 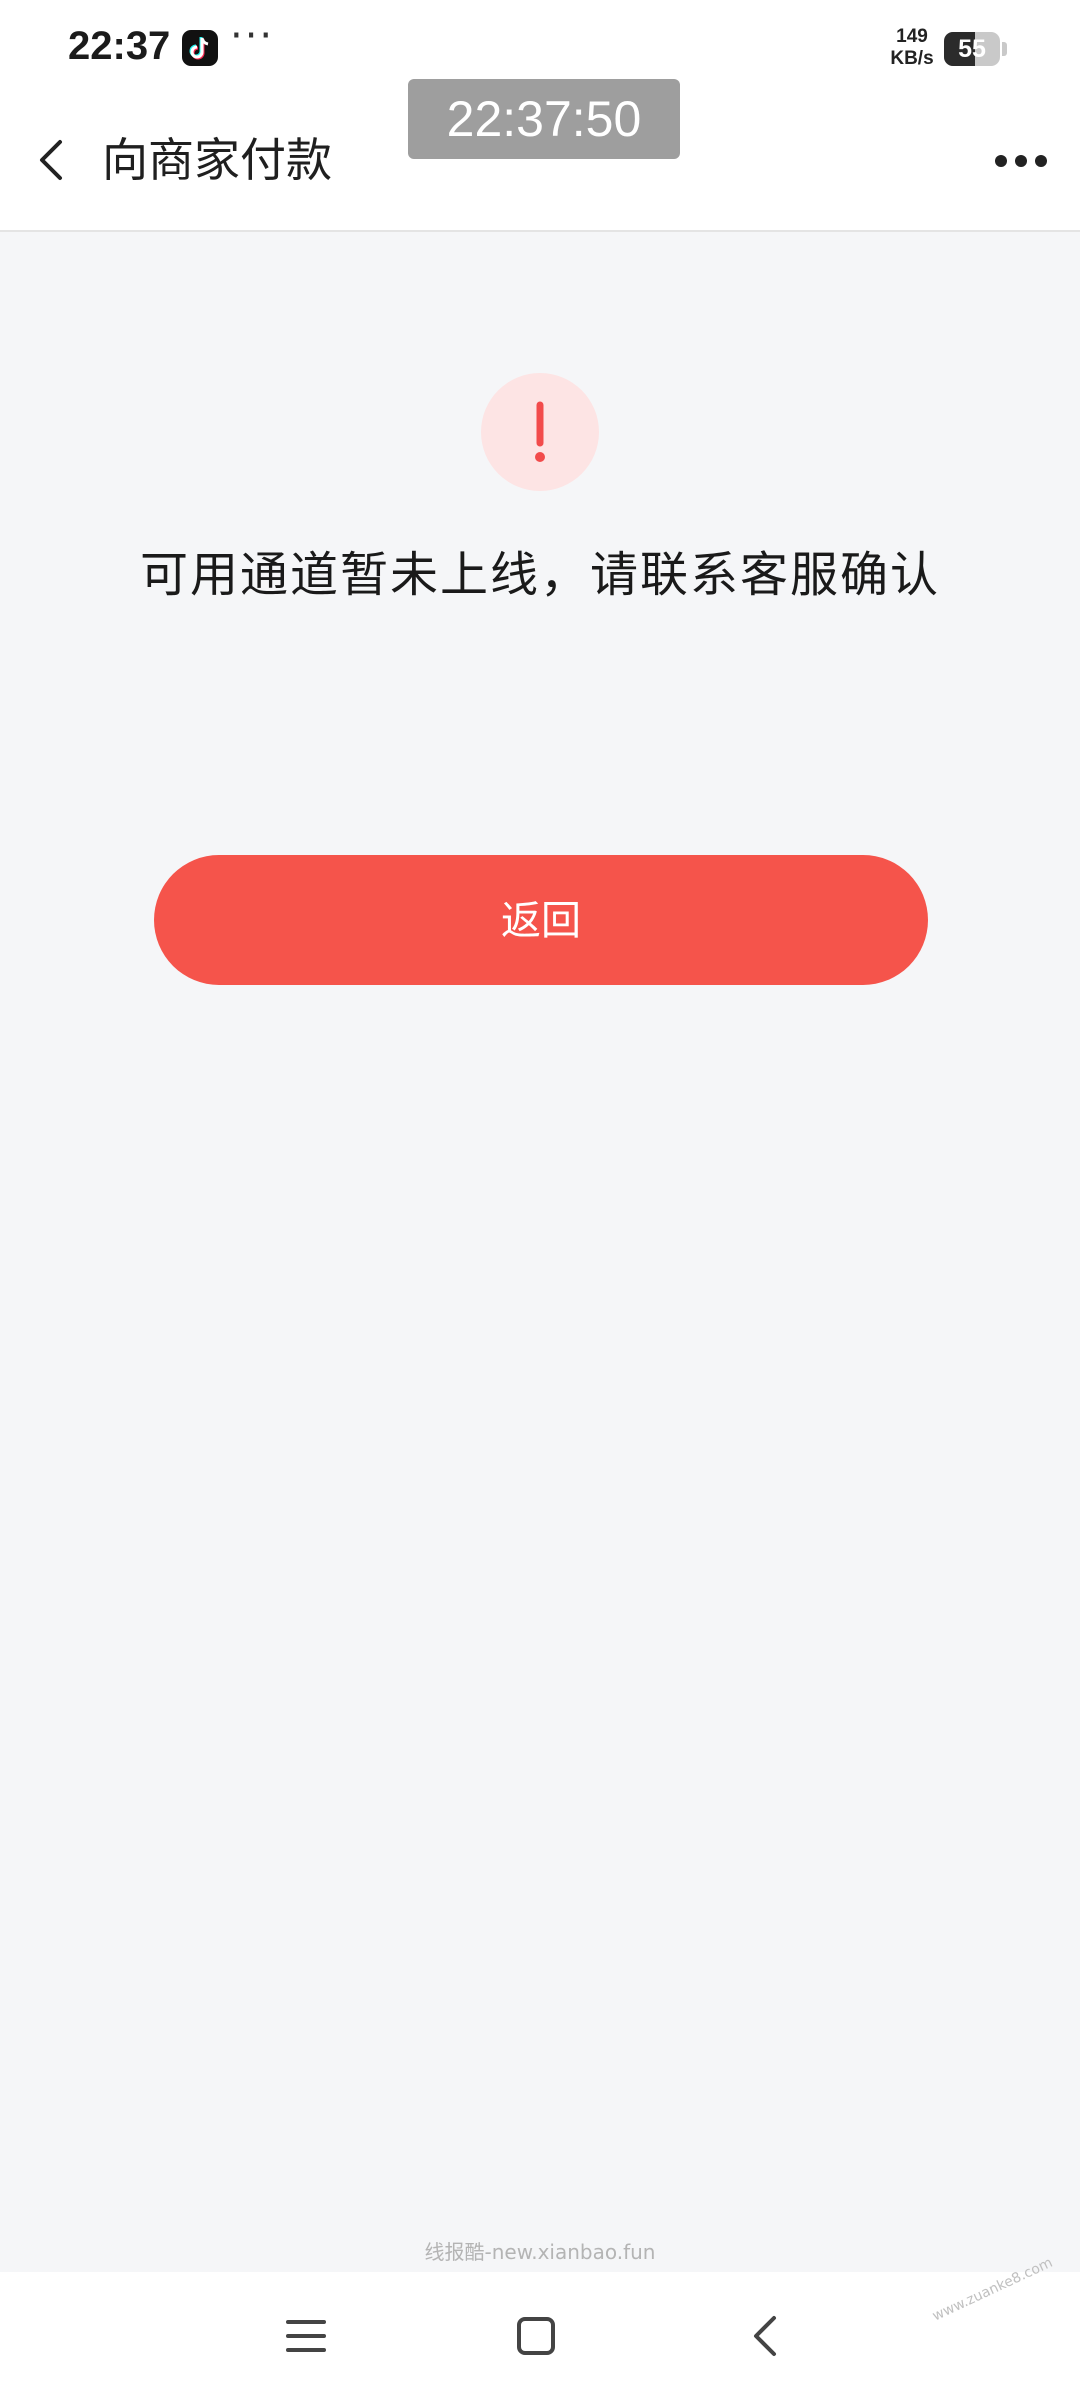 I want to click on network-speed: 149 KB/s, so click(x=912, y=48).